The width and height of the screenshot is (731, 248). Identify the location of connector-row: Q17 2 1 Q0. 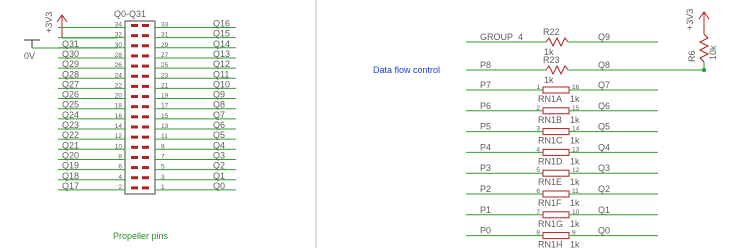
(147, 186).